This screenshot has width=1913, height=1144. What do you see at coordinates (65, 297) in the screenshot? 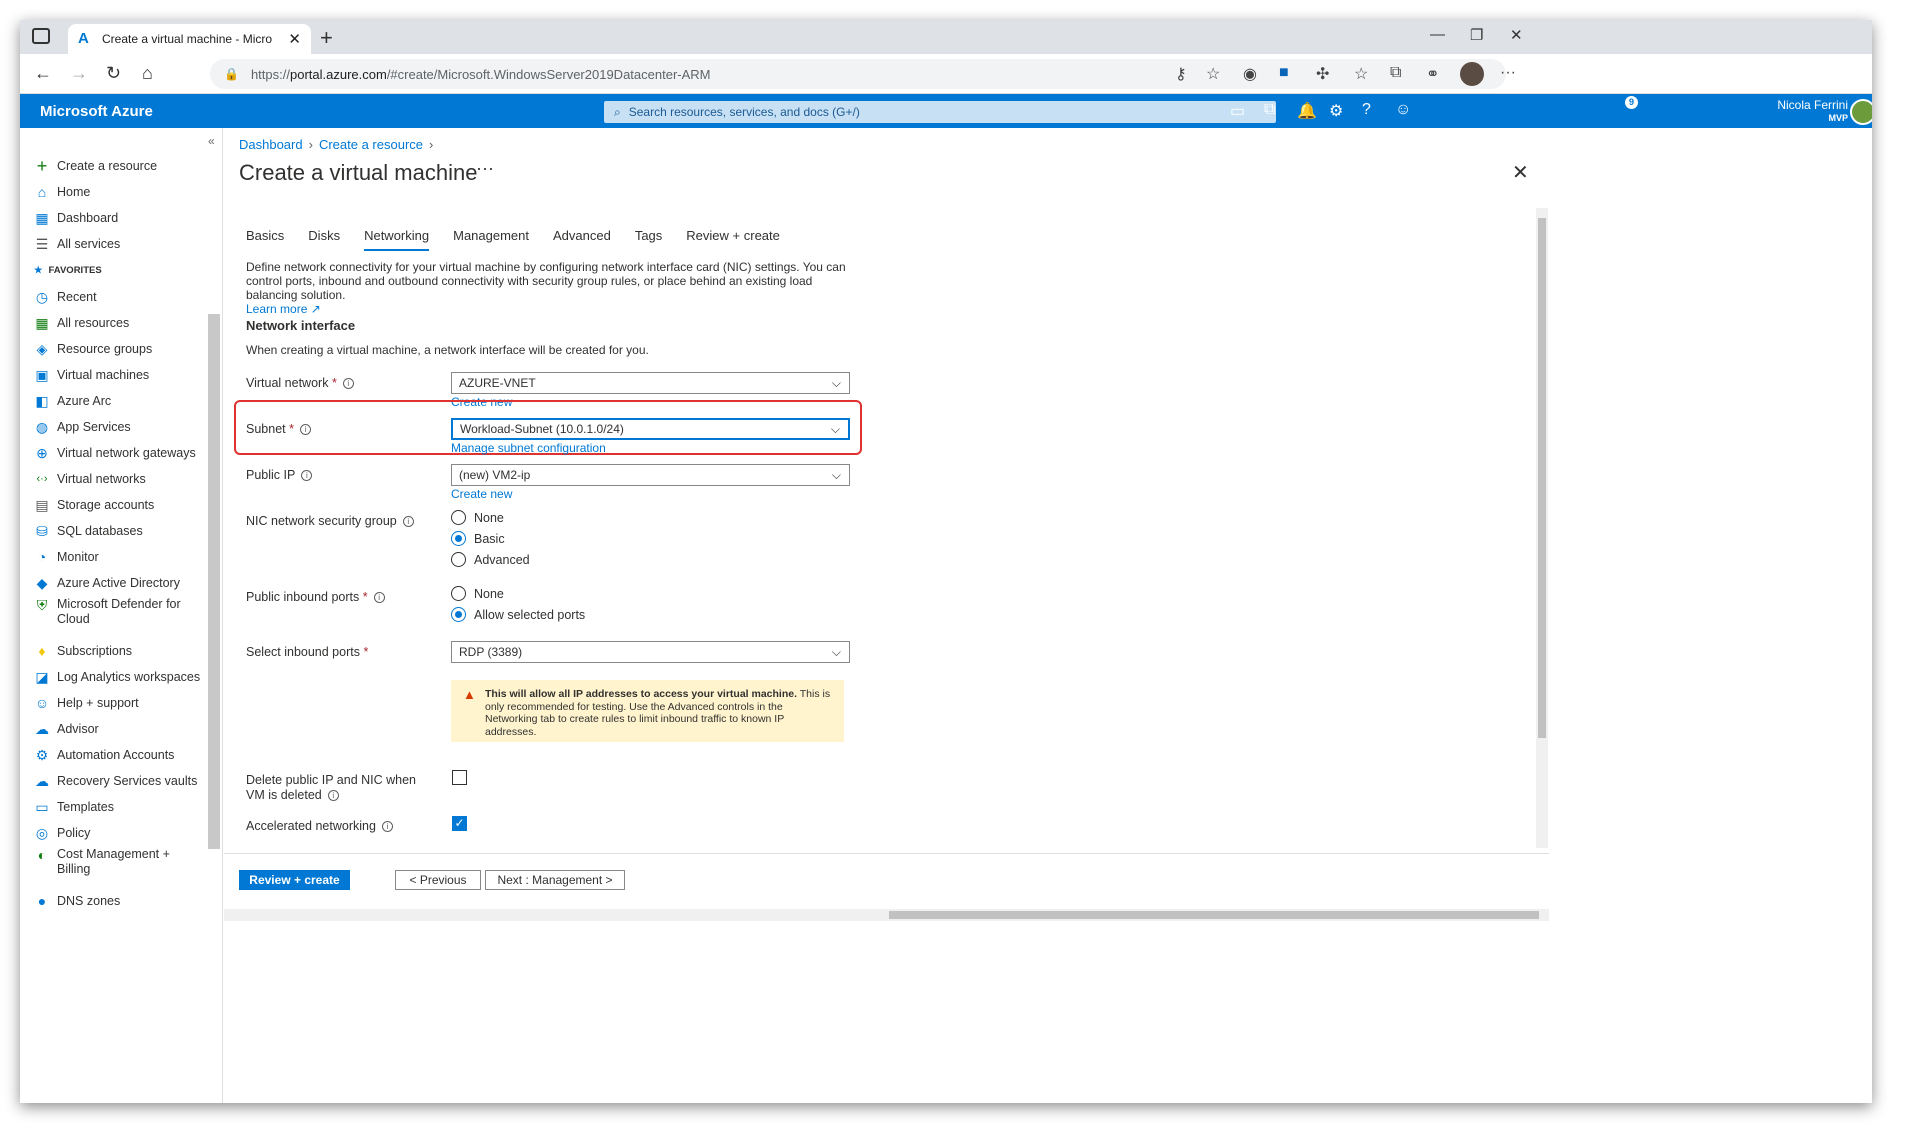
I see `sidebar-item-recent: ◷ Recent` at bounding box center [65, 297].